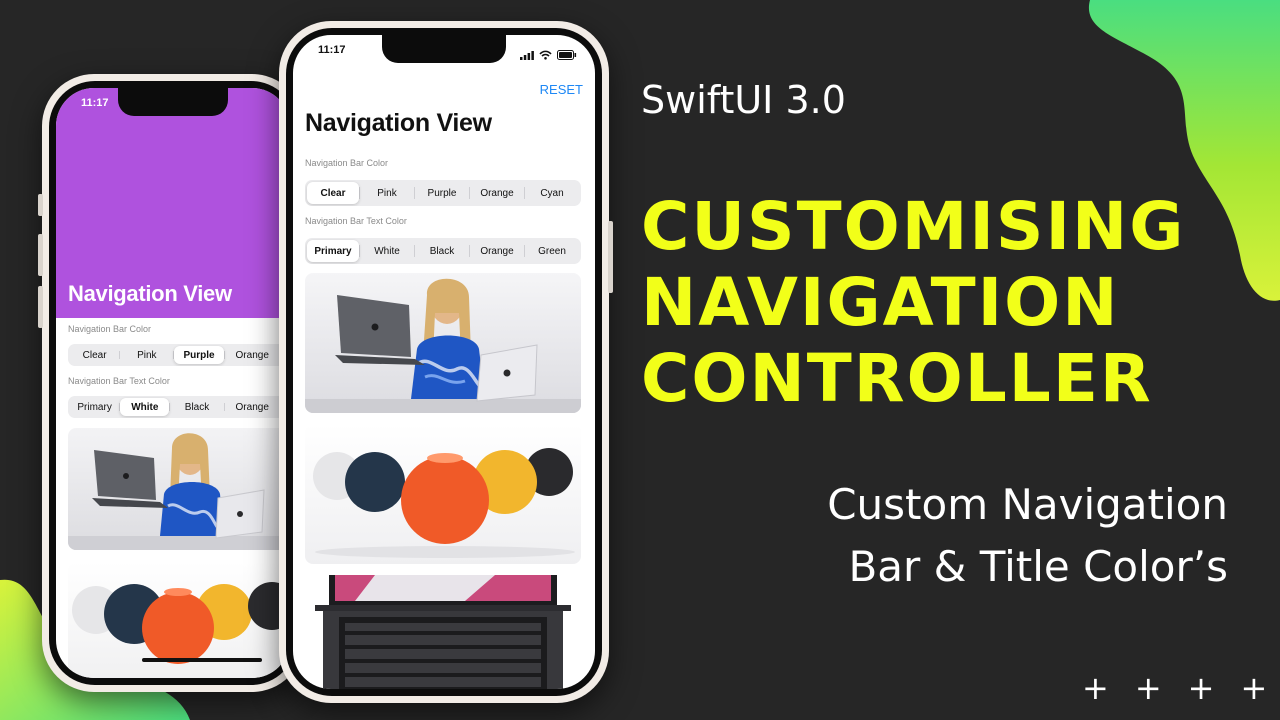 This screenshot has height=720, width=1280. Describe the element at coordinates (1027, 504) in the screenshot. I see `subtitle-line-1: Custom Navigation` at that location.